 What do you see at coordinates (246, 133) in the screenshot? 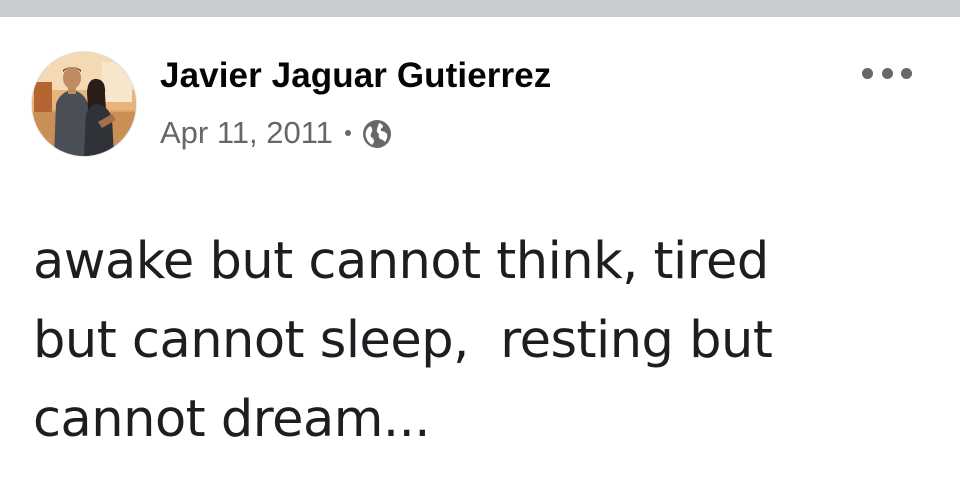
I see `post-timestamp: Apr 11, 2011` at bounding box center [246, 133].